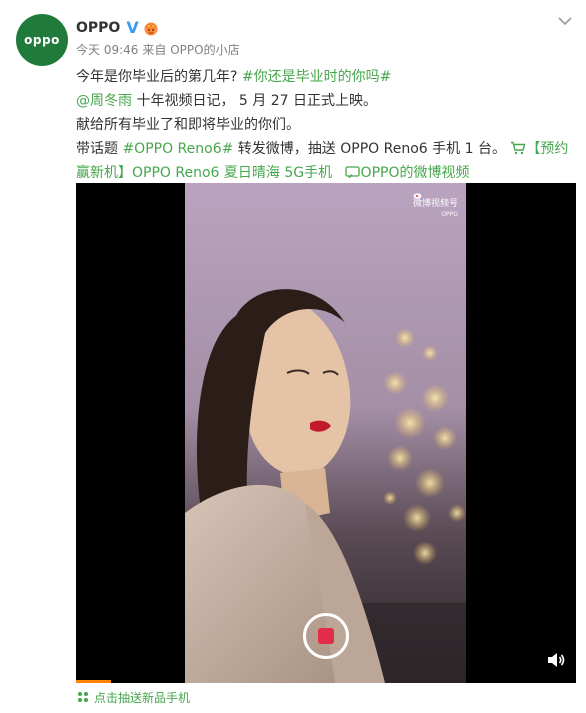  I want to click on watermark-title: 微博视频号, so click(435, 204).